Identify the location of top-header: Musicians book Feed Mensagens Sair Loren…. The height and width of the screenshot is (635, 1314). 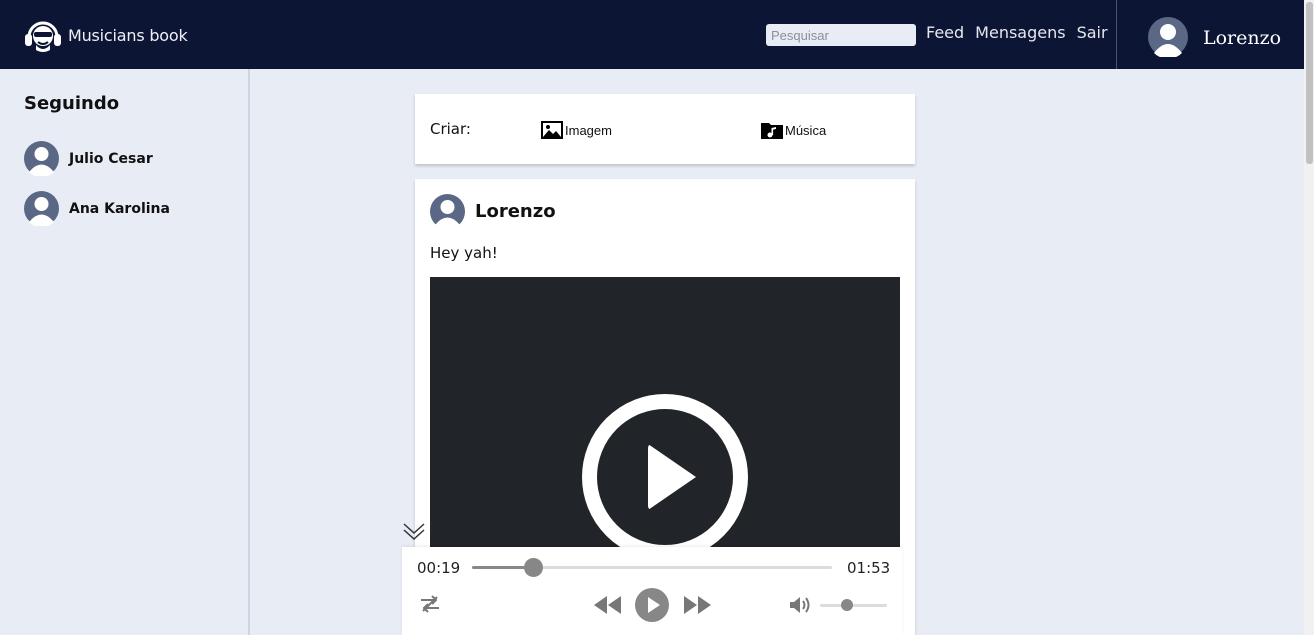
(657, 34).